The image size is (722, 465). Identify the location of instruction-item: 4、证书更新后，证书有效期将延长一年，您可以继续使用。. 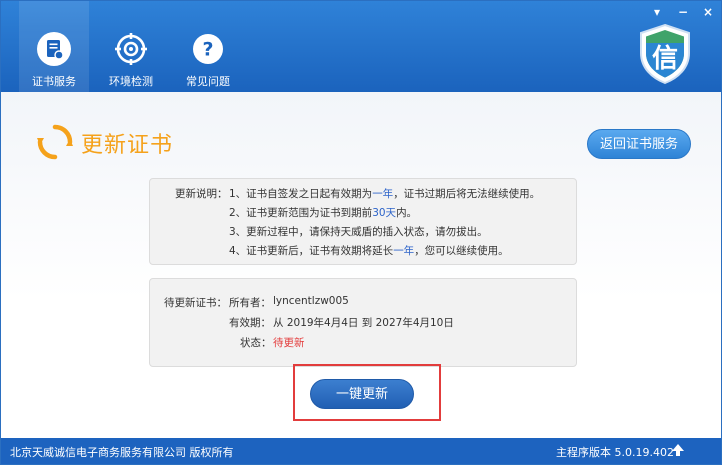
(369, 251).